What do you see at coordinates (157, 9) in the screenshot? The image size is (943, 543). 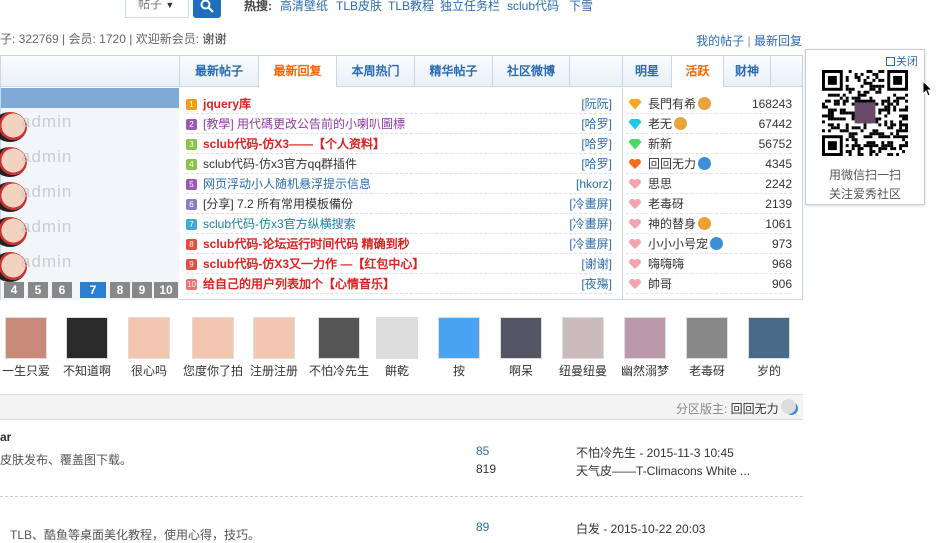 I see `search-type-select: 帖子 ▼` at bounding box center [157, 9].